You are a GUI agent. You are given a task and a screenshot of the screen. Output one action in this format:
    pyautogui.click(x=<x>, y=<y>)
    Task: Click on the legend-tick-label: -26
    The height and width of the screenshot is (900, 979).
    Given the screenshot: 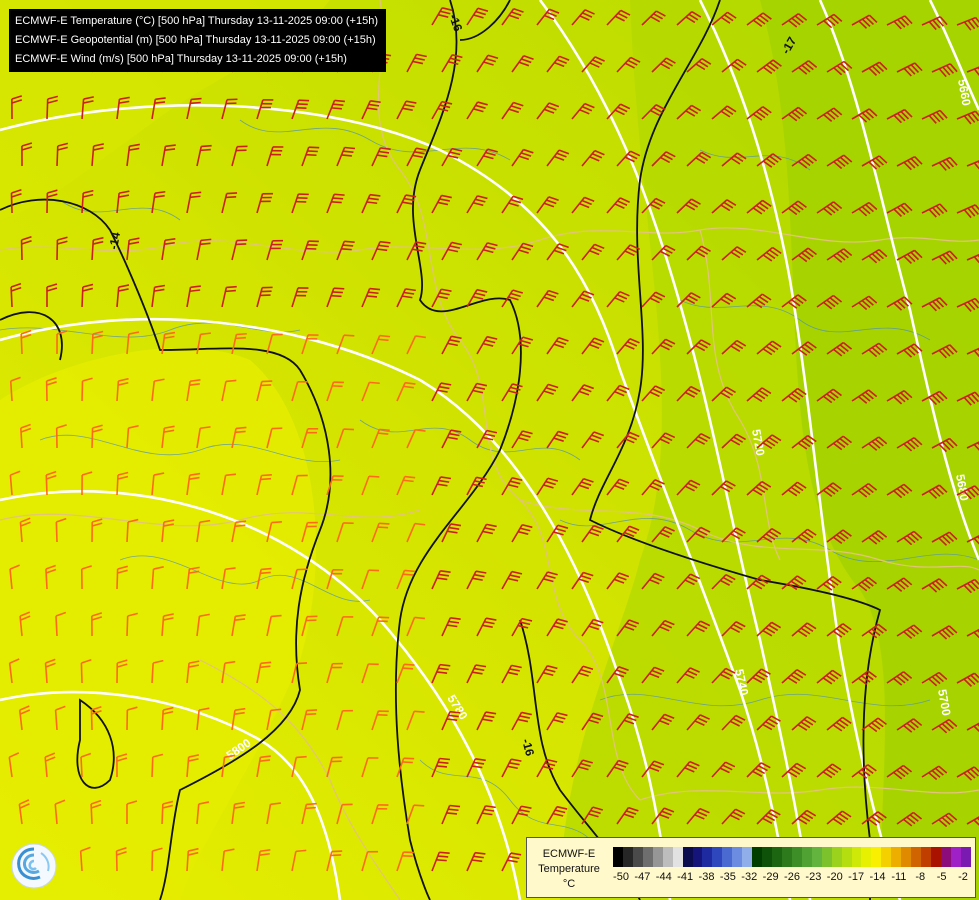 What is the action you would take?
    pyautogui.click(x=792, y=877)
    